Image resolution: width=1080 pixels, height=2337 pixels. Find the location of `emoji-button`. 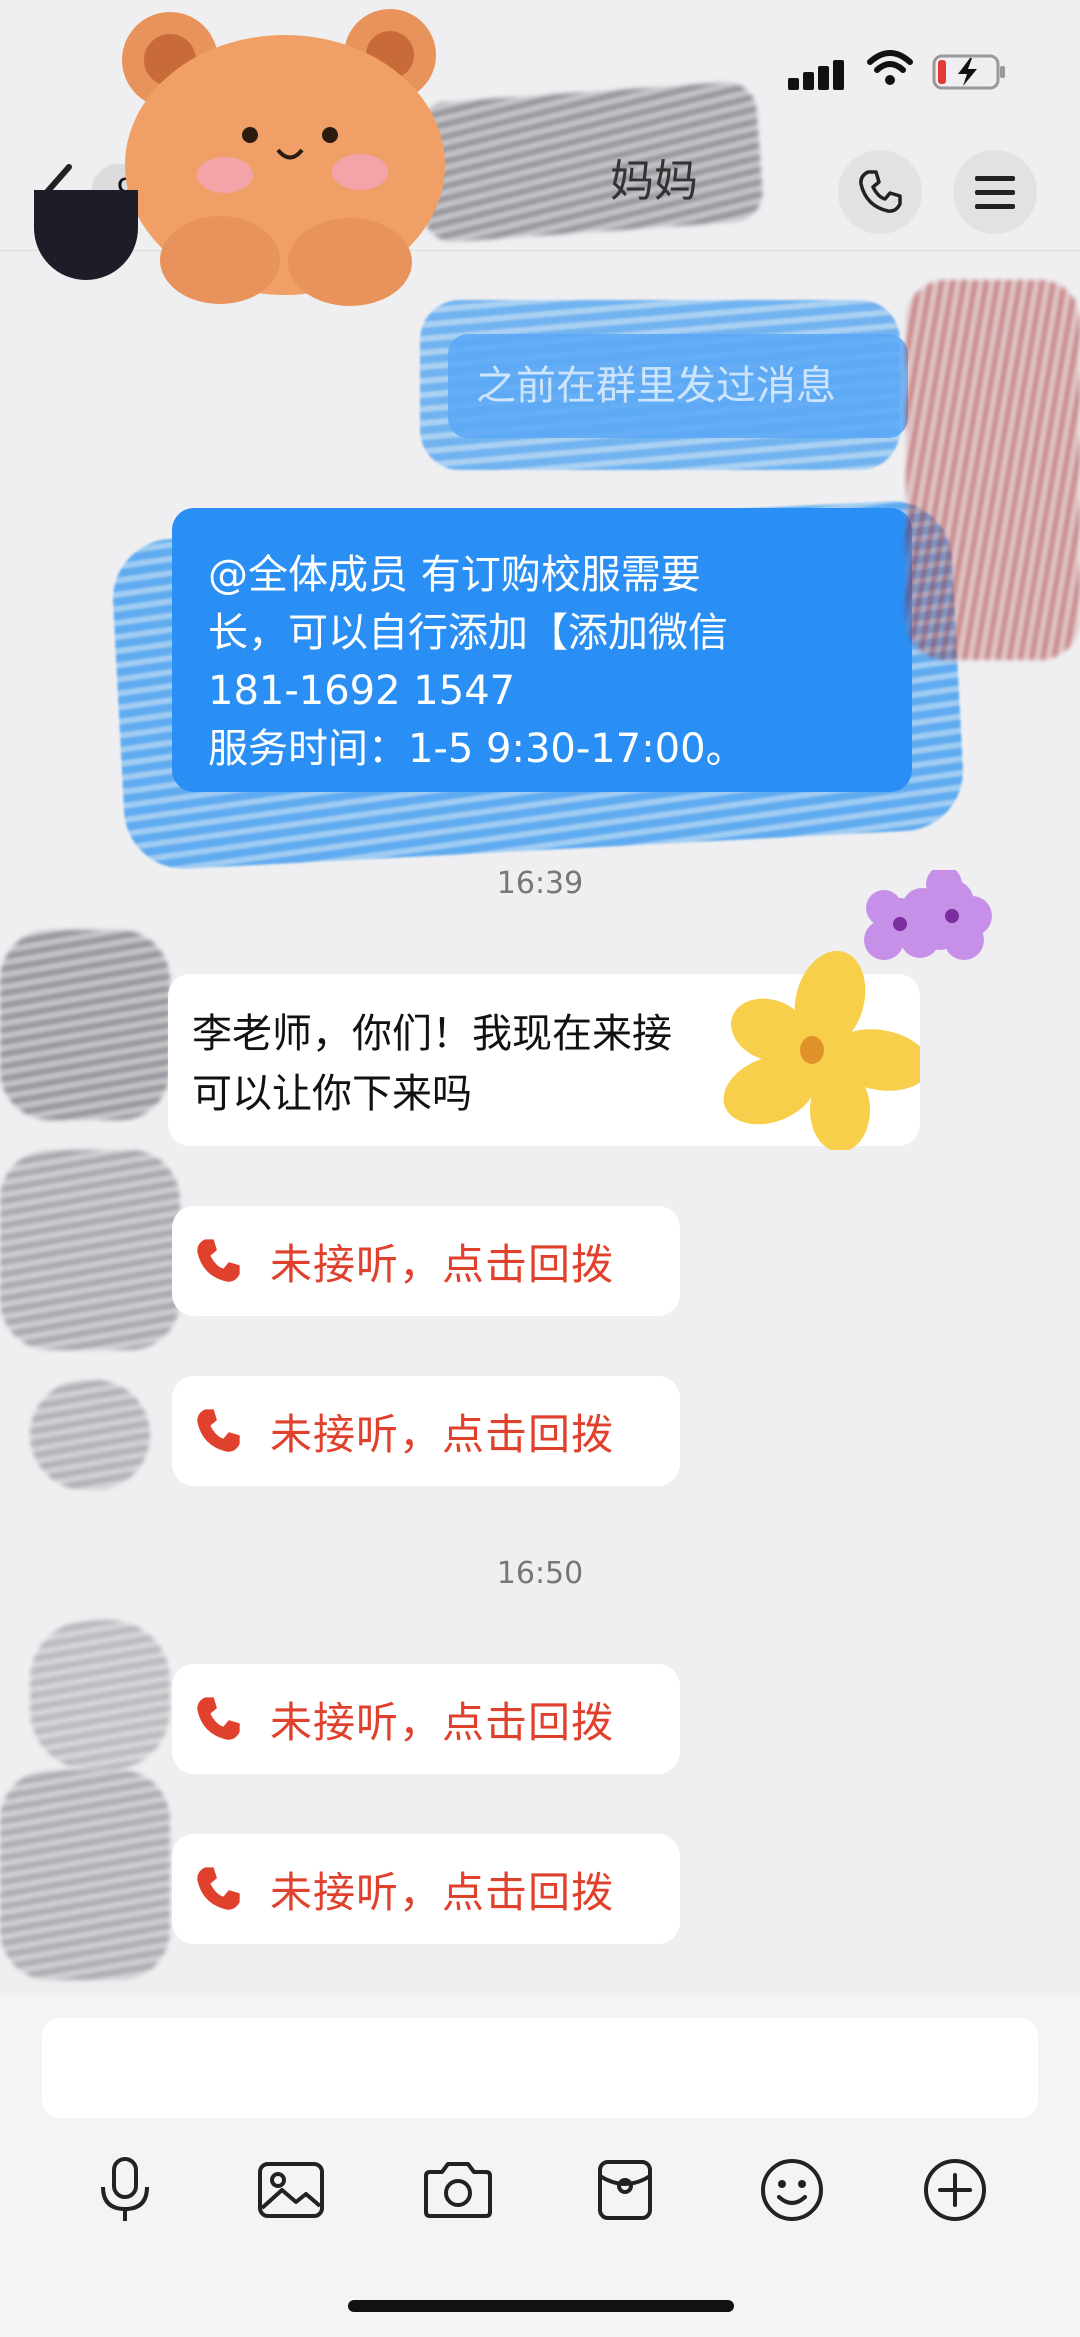

emoji-button is located at coordinates (792, 2190).